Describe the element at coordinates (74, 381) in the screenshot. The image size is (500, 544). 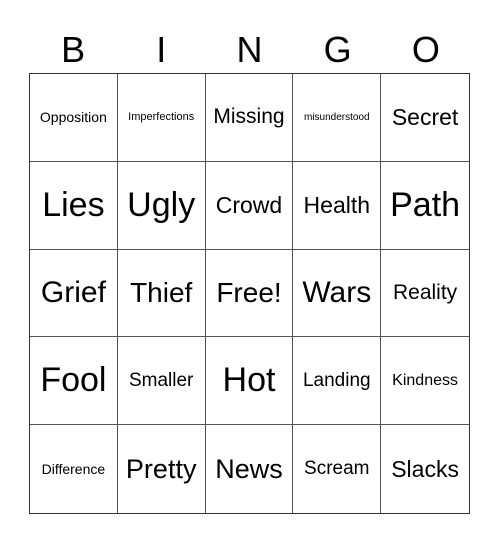
I see `bingo-cell: Fool` at that location.